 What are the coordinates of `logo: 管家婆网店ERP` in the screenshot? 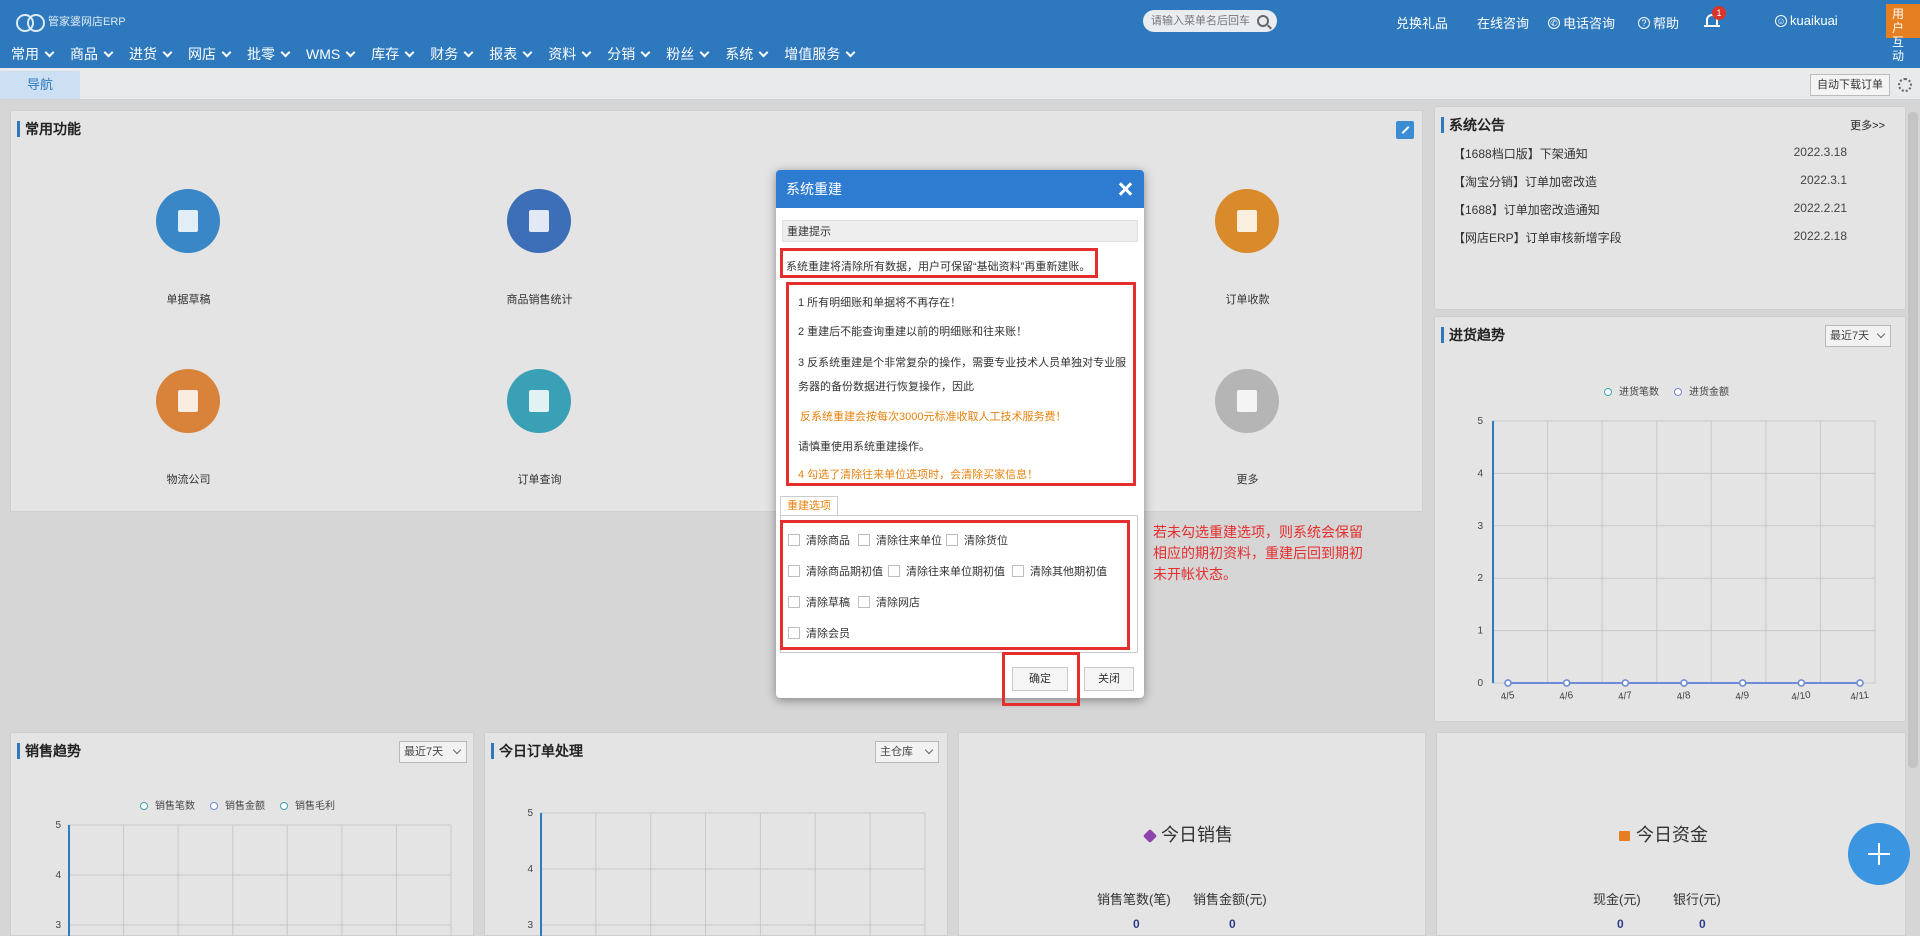 It's located at (71, 22).